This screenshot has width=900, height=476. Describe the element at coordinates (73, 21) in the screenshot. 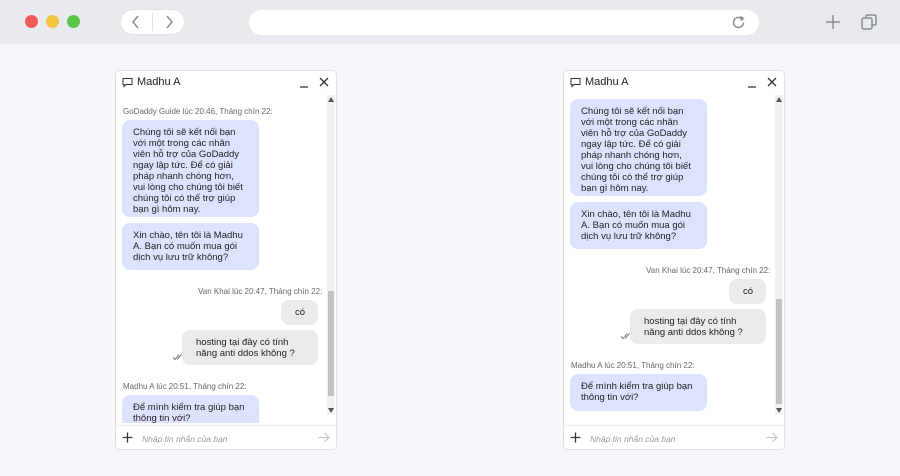

I see `maximize-window-button` at that location.